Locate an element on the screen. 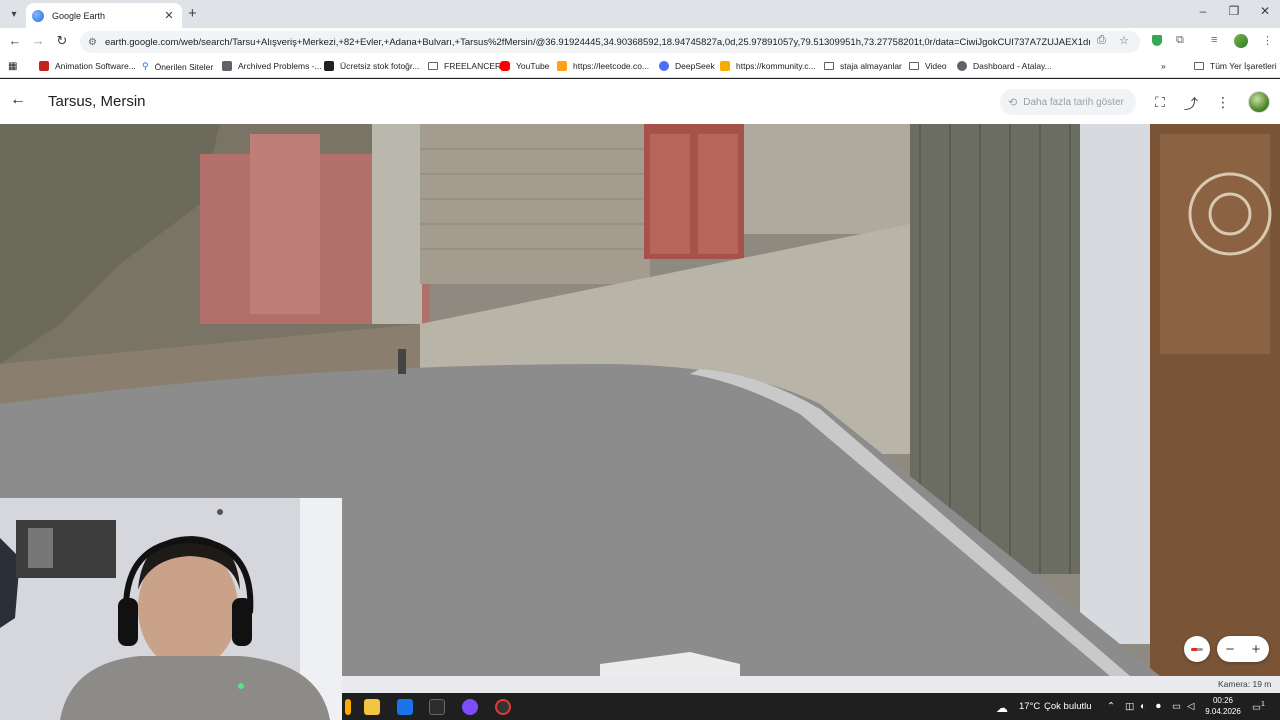 The width and height of the screenshot is (1280, 720). stock-icon is located at coordinates (329, 66).